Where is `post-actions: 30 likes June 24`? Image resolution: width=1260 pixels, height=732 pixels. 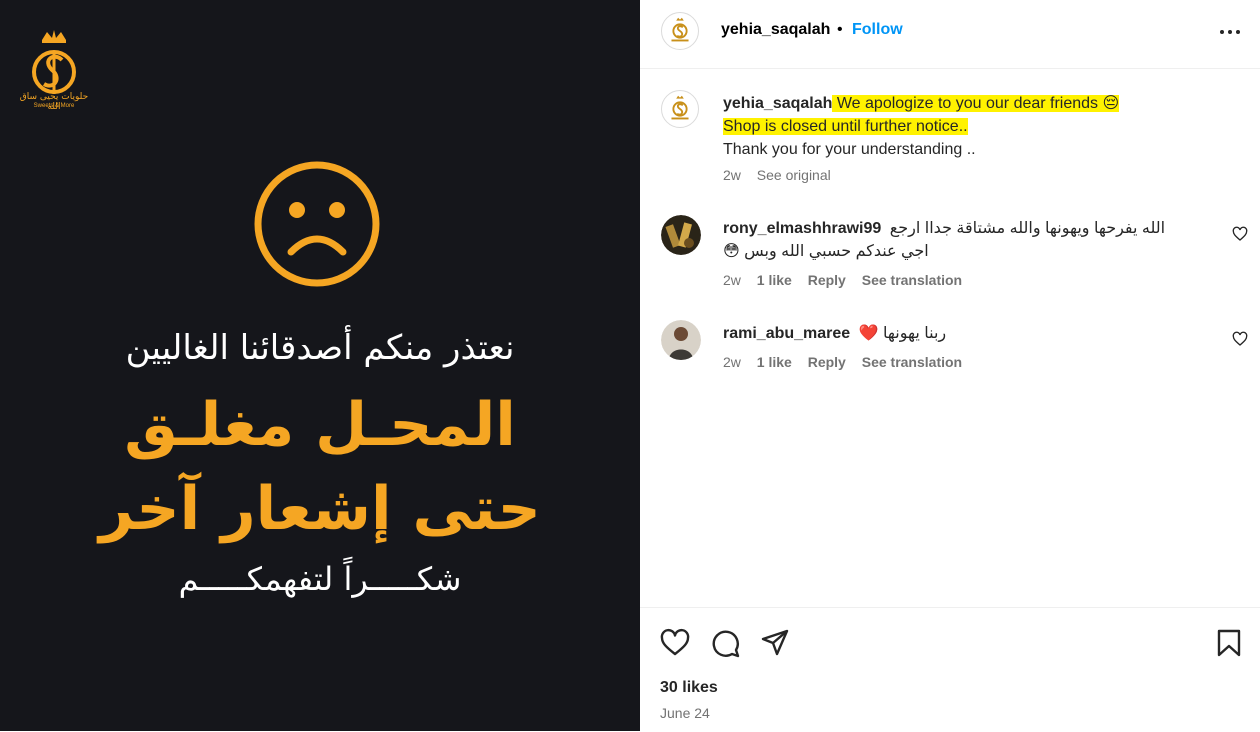
post-actions: 30 likes June 24 is located at coordinates (950, 669).